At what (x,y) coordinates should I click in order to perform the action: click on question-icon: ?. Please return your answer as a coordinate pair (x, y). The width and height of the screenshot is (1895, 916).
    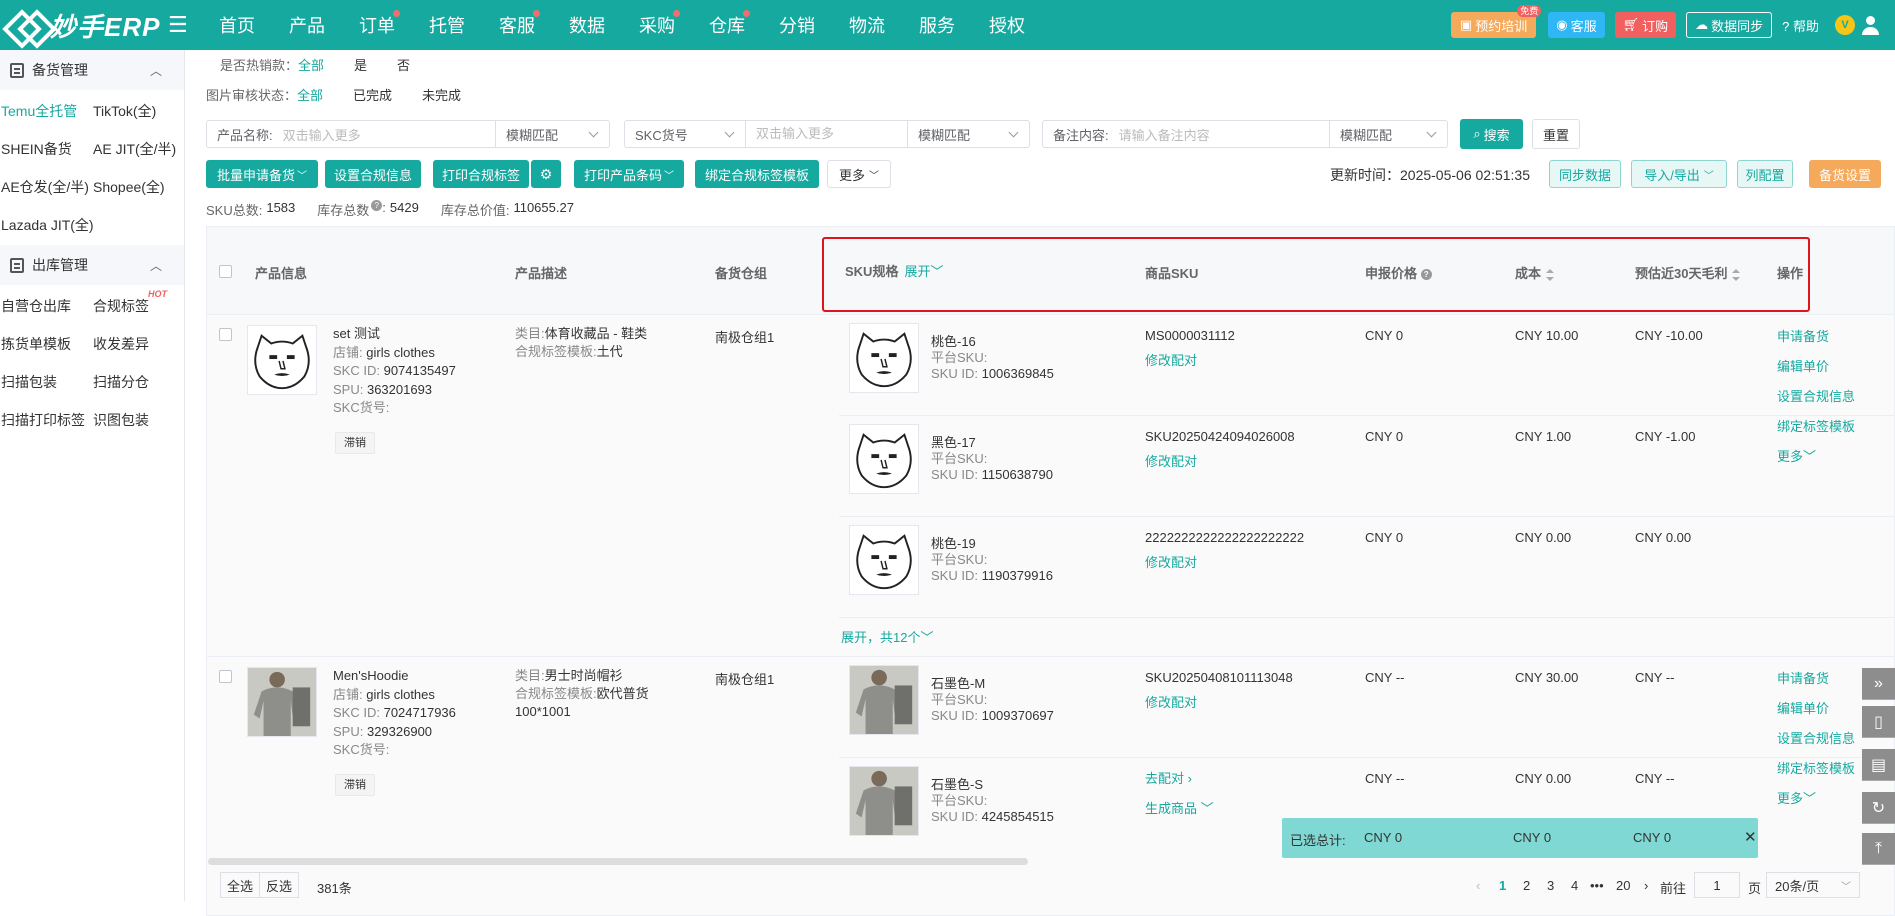
    Looking at the image, I should click on (377, 205).